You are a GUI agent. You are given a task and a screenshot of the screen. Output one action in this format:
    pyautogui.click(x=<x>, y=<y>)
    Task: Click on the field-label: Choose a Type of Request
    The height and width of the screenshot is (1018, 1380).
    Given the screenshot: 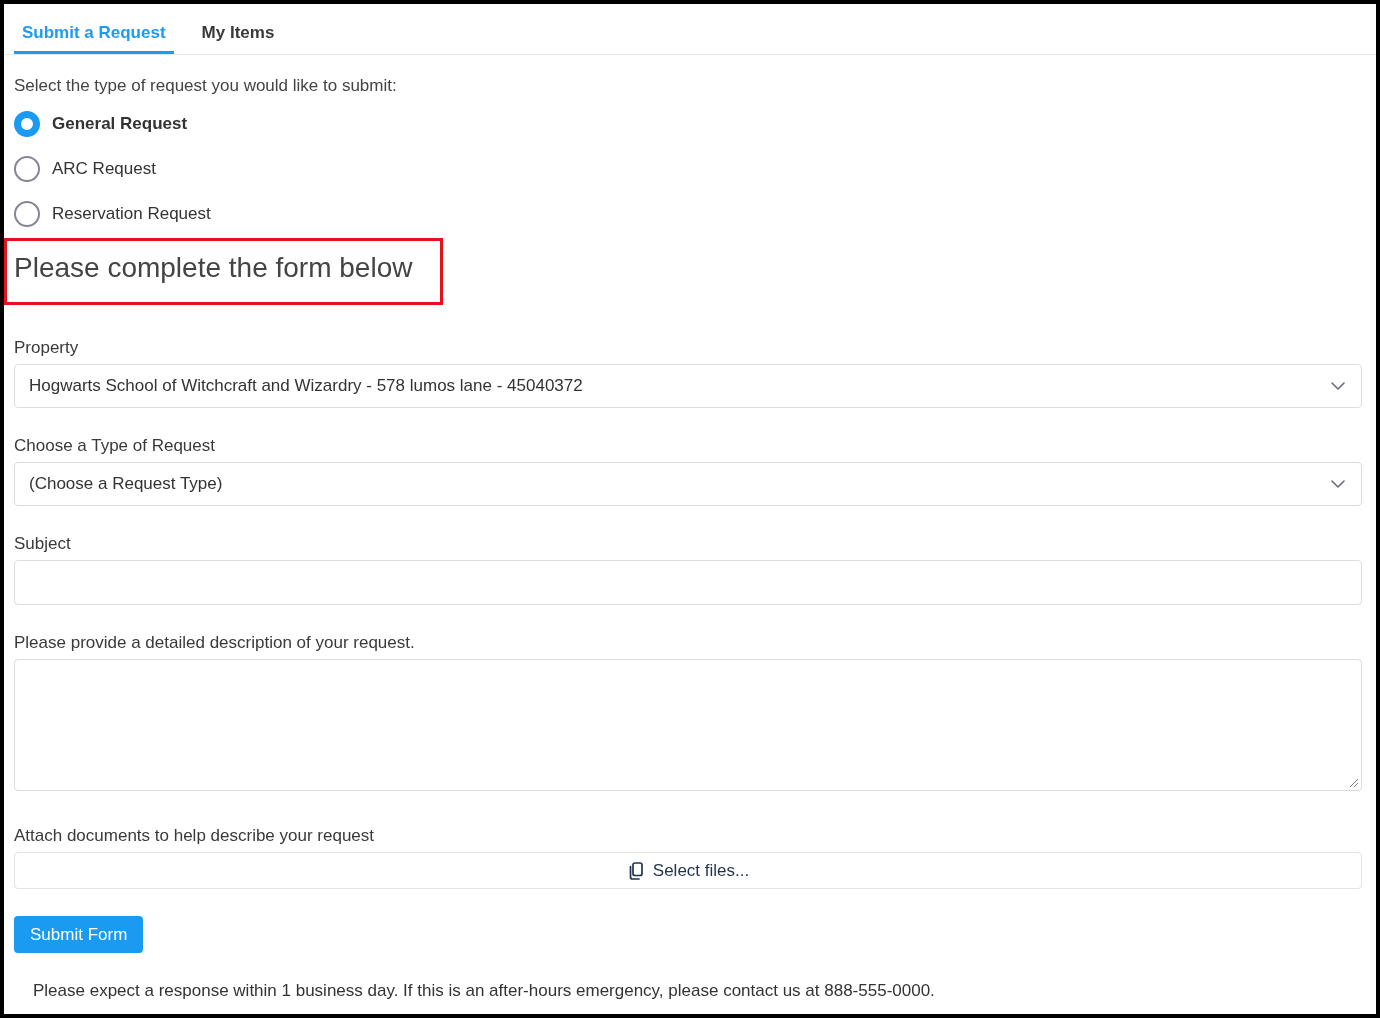 What is the action you would take?
    pyautogui.click(x=115, y=446)
    